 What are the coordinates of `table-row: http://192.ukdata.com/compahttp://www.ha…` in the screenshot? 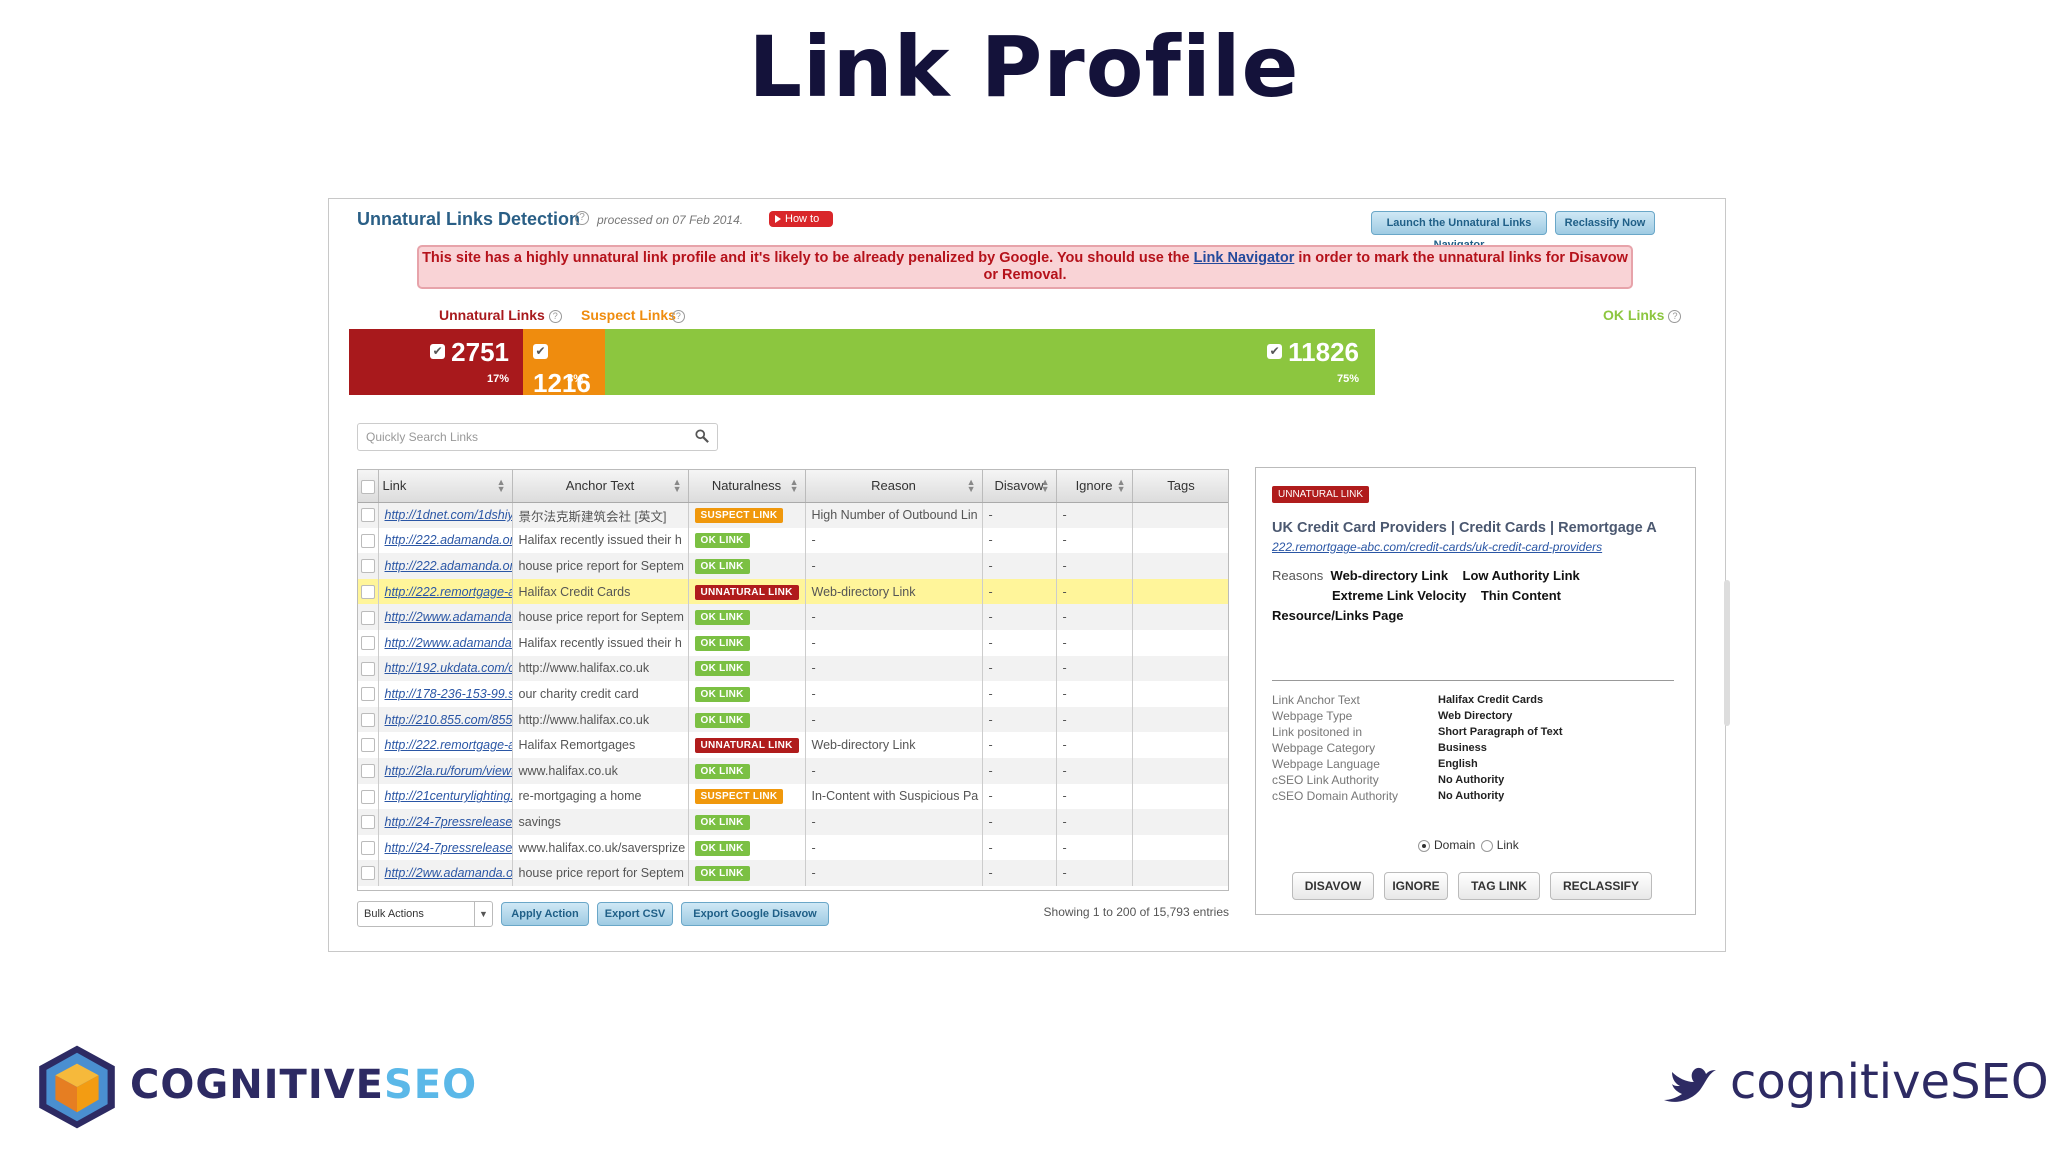 It's located at (793, 668).